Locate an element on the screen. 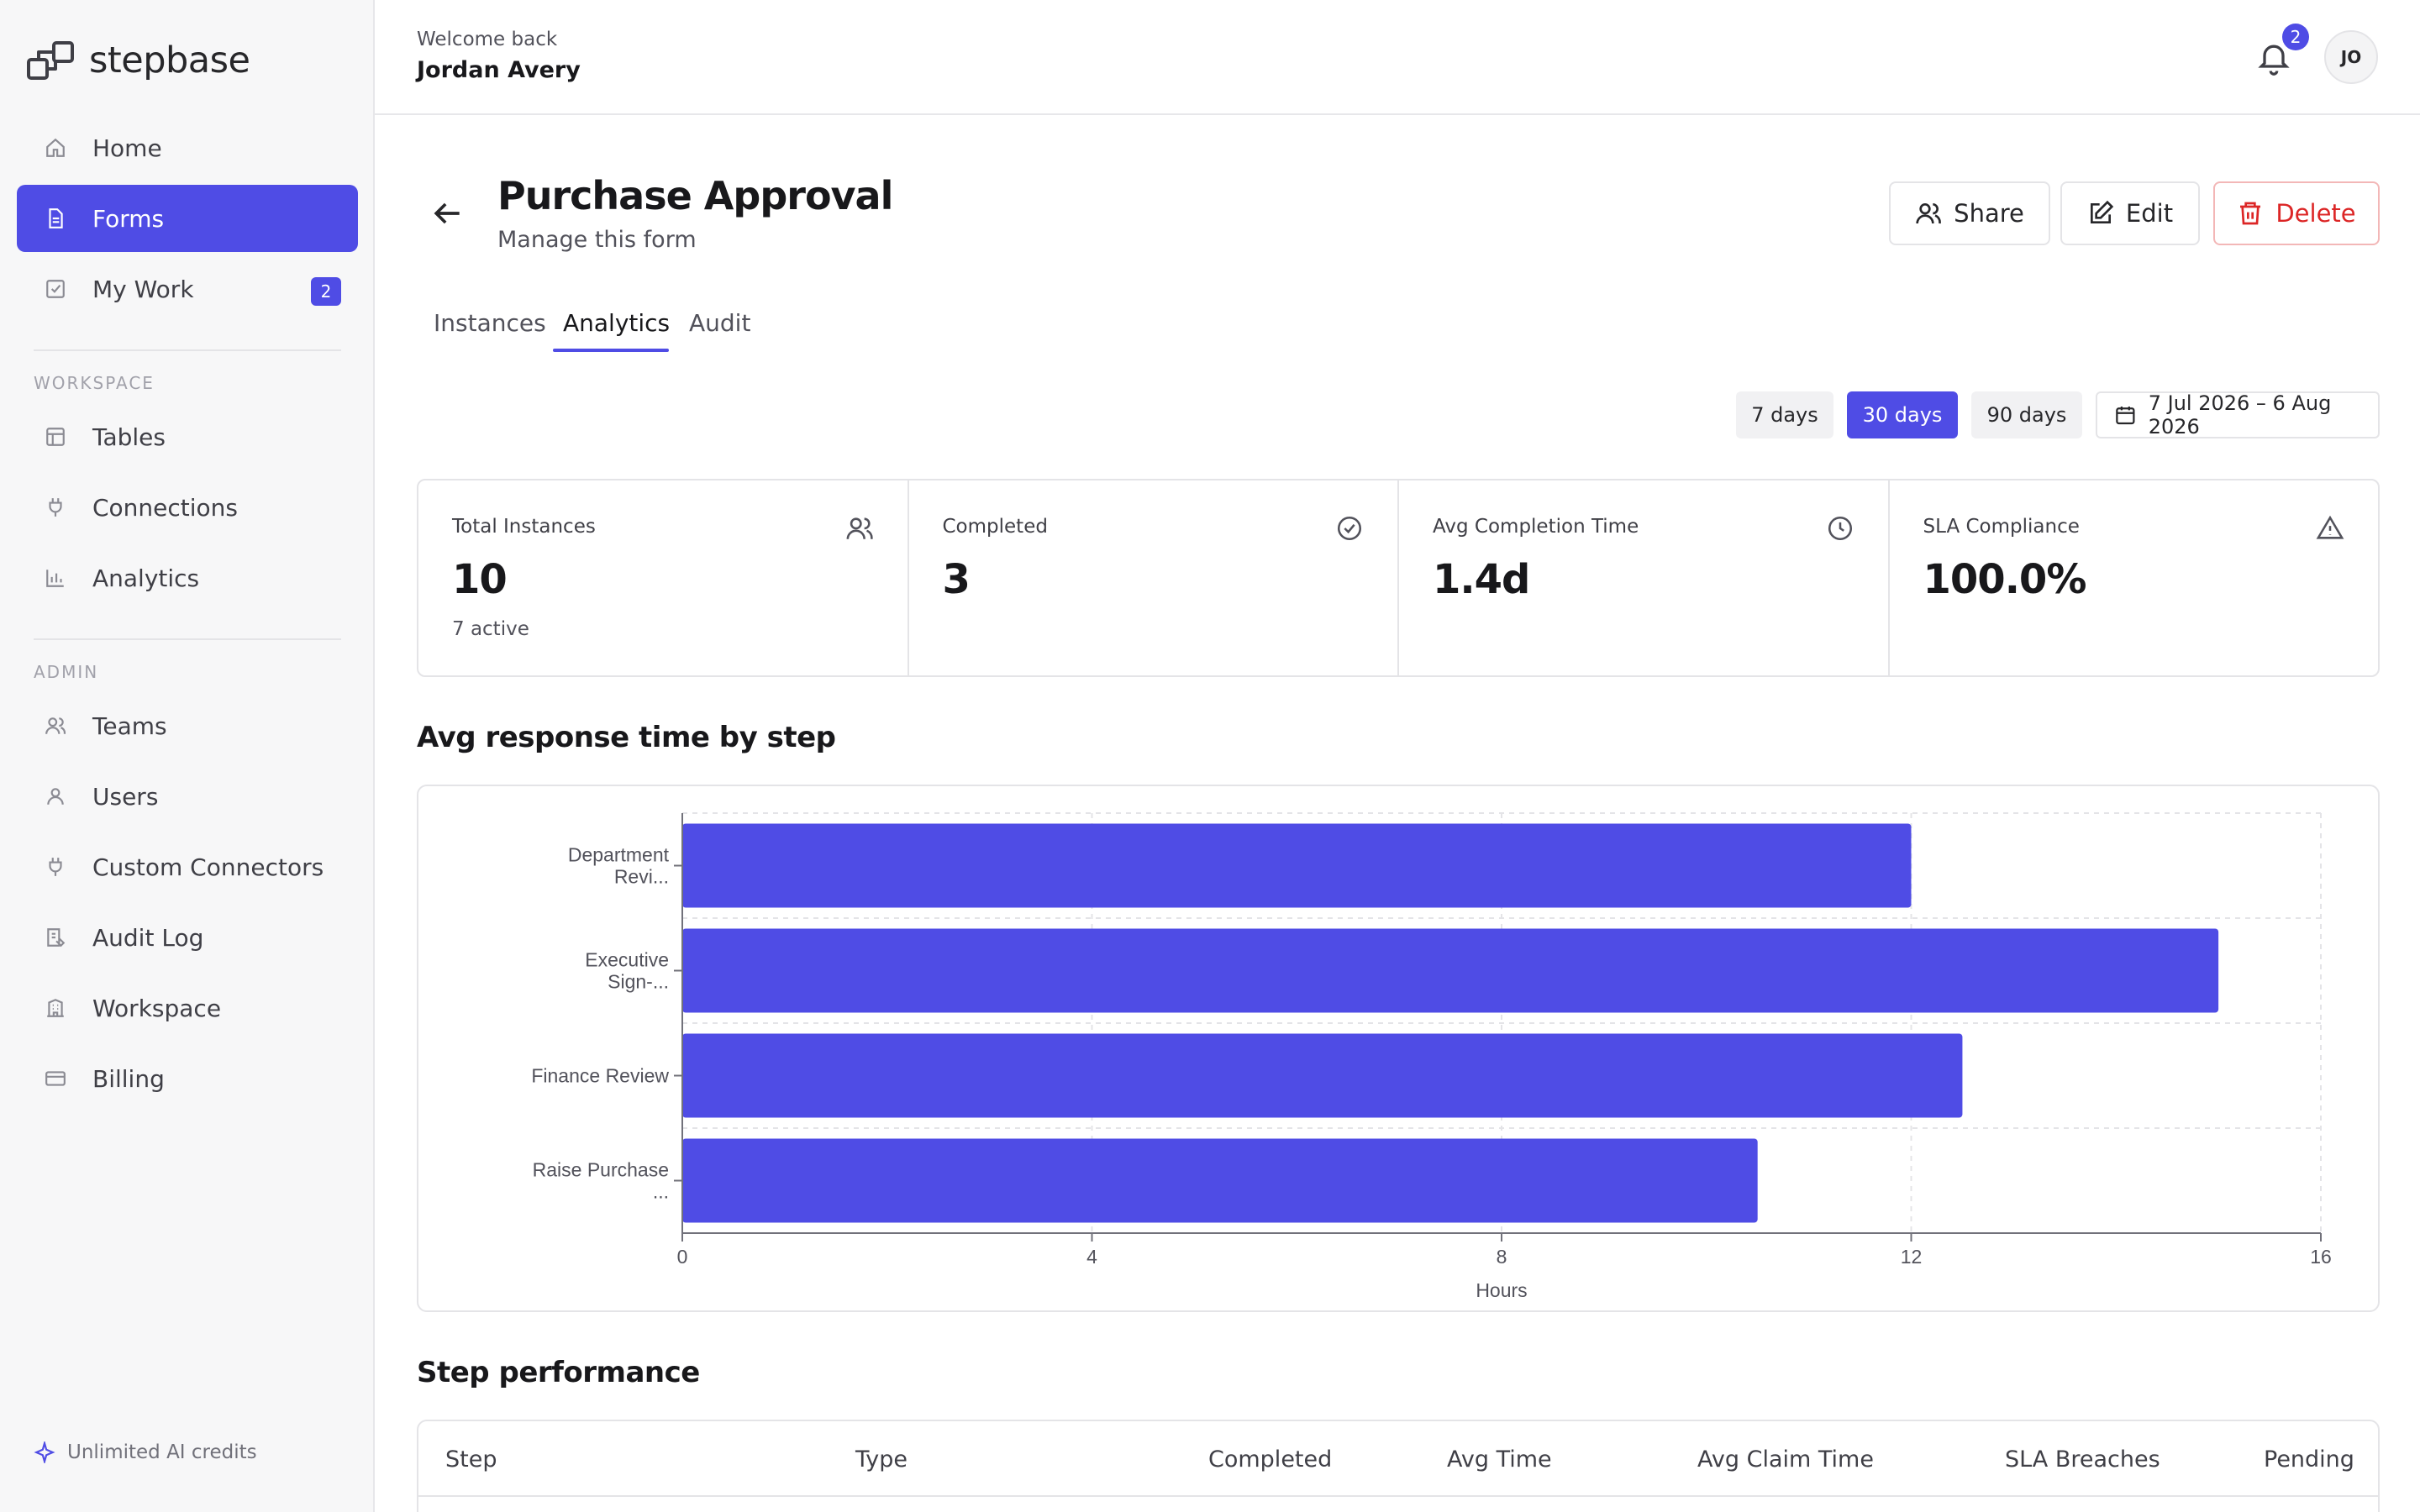 Image resolution: width=2420 pixels, height=1512 pixels. table-title: Step performance is located at coordinates (558, 1372).